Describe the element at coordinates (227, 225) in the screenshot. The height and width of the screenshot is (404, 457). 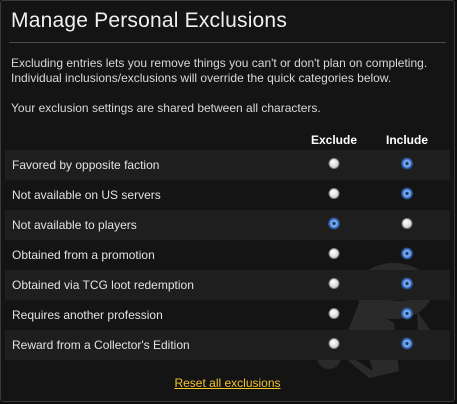
I see `exclusion-row: Not available to players` at that location.